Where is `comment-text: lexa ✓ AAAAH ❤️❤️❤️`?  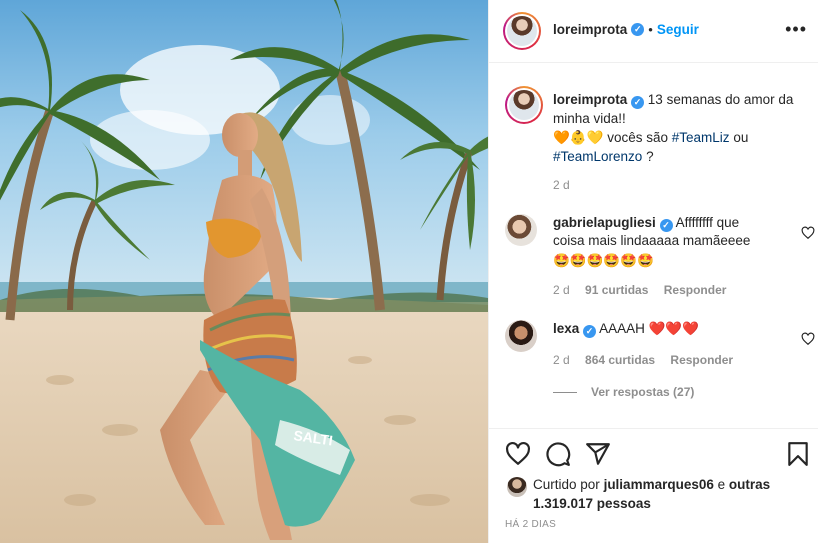 comment-text: lexa ✓ AAAAH ❤️❤️❤️ is located at coordinates (663, 329).